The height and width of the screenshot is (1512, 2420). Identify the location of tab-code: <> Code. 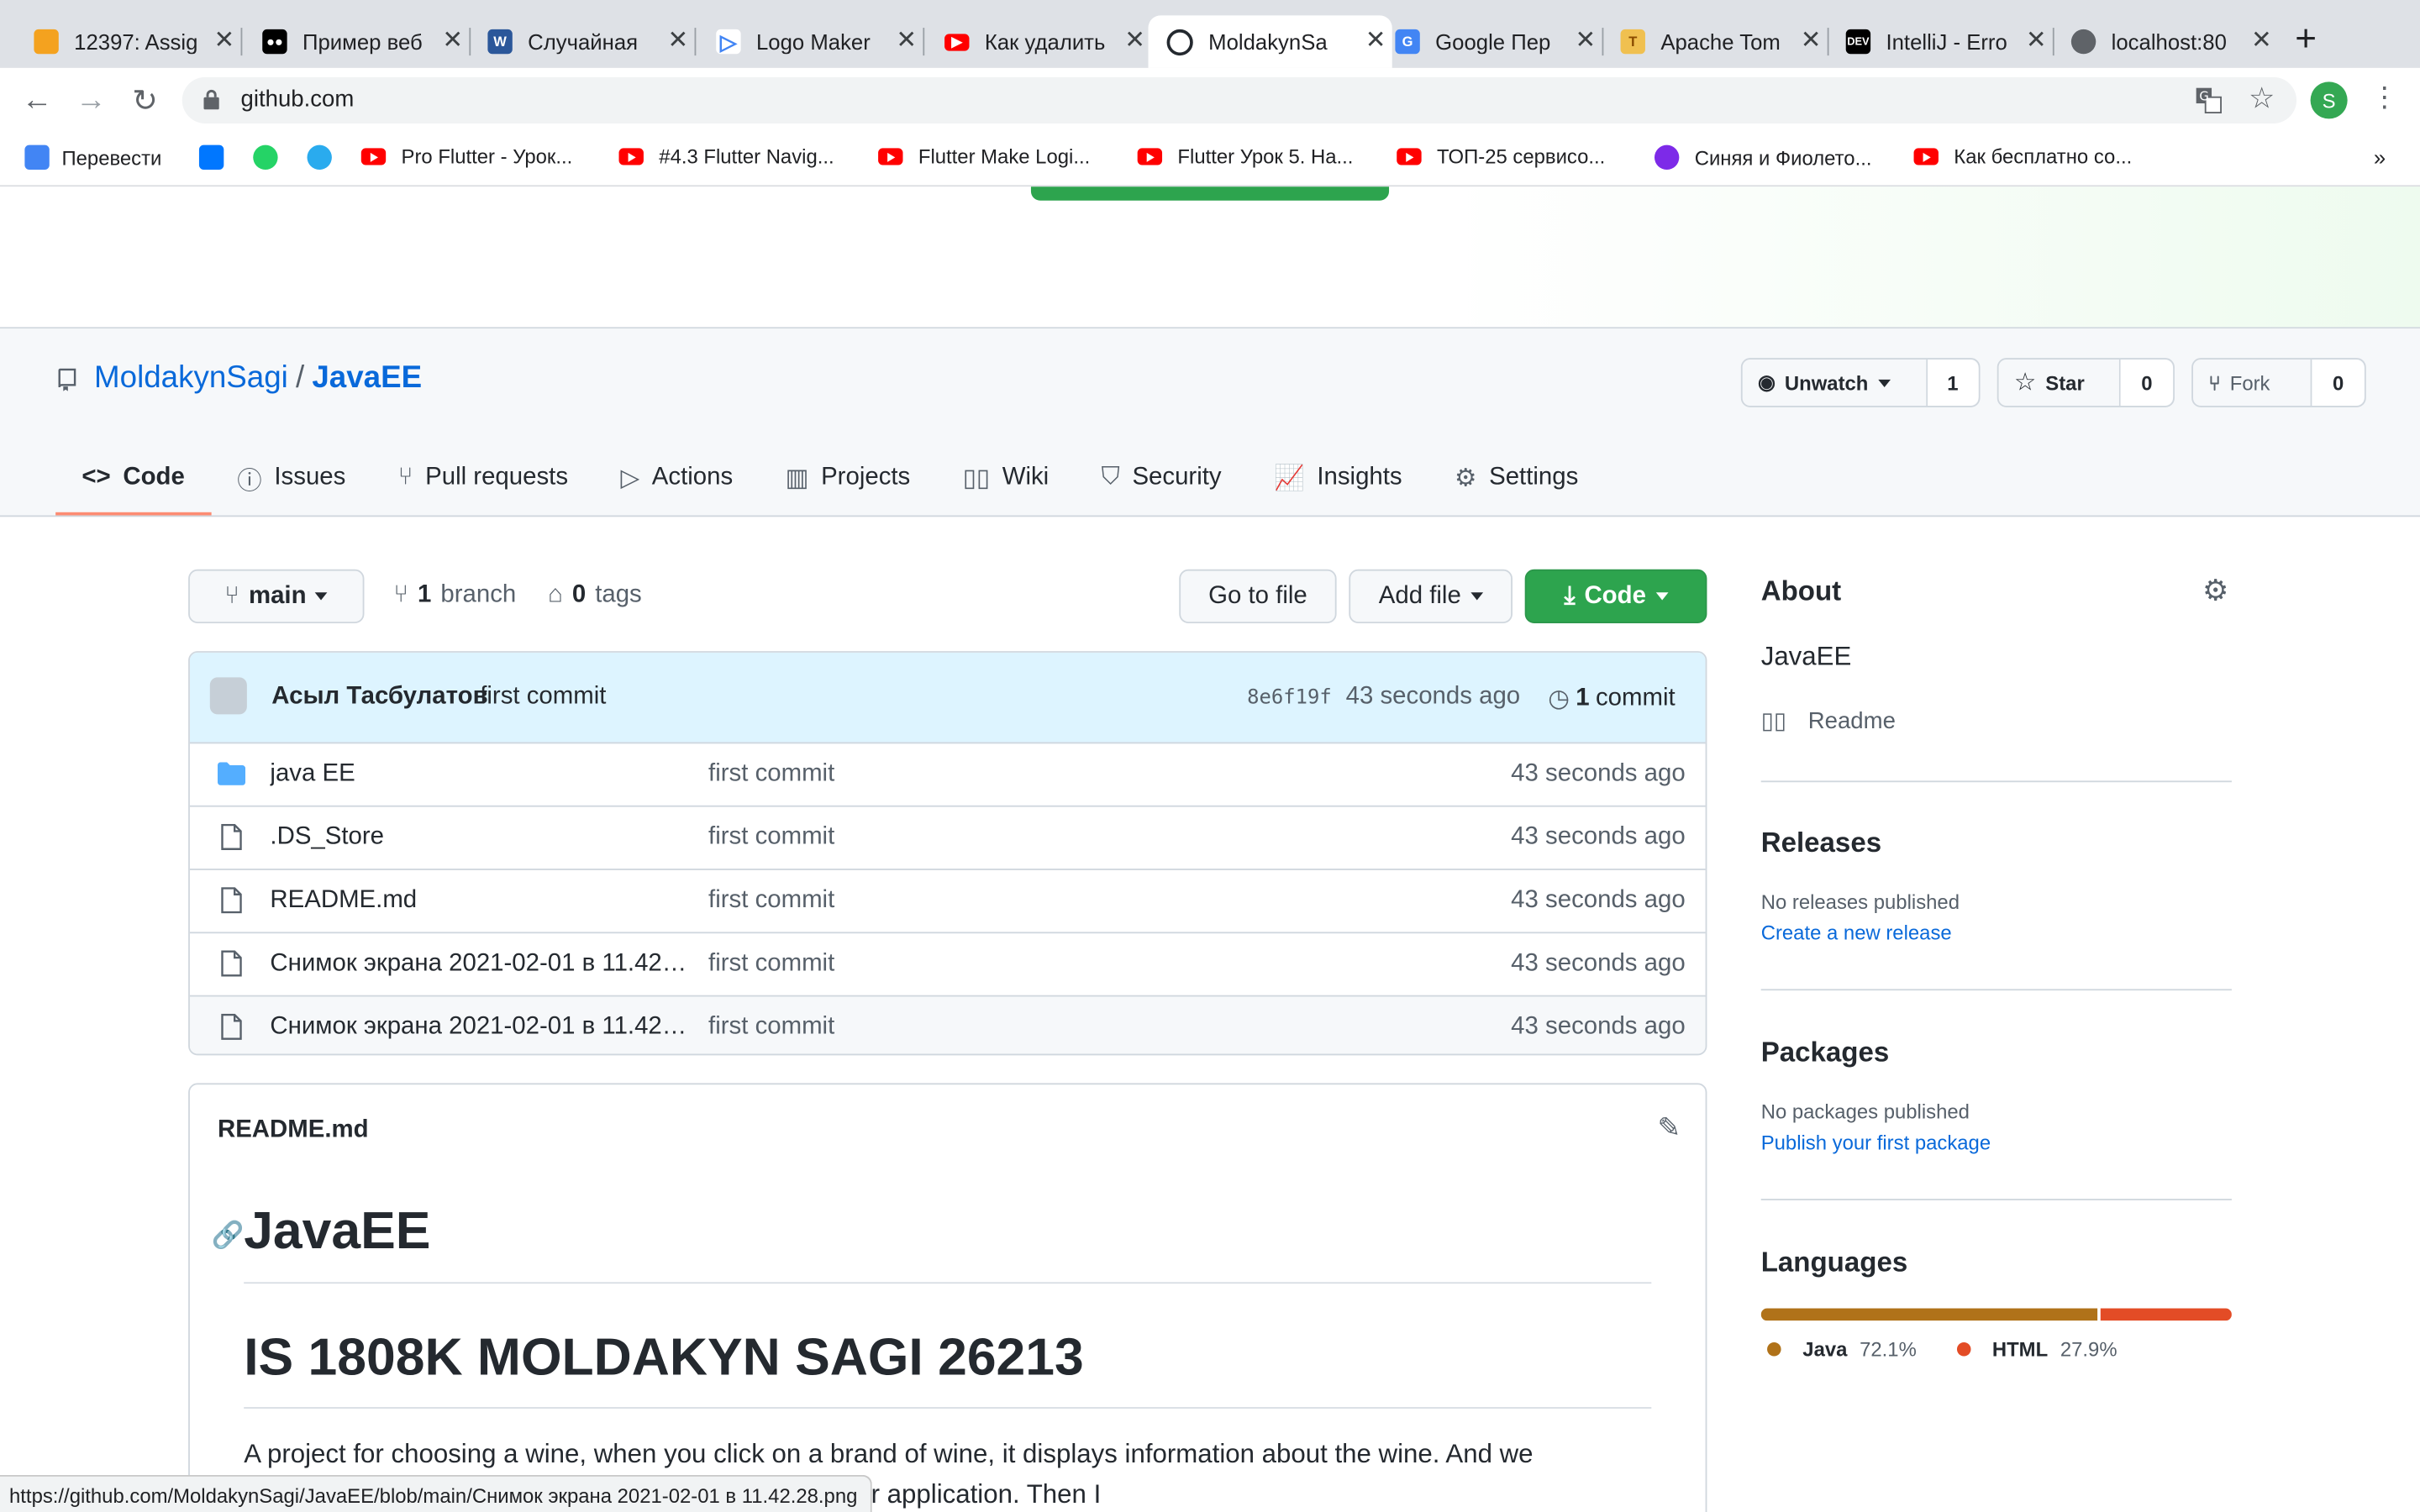
(133, 479).